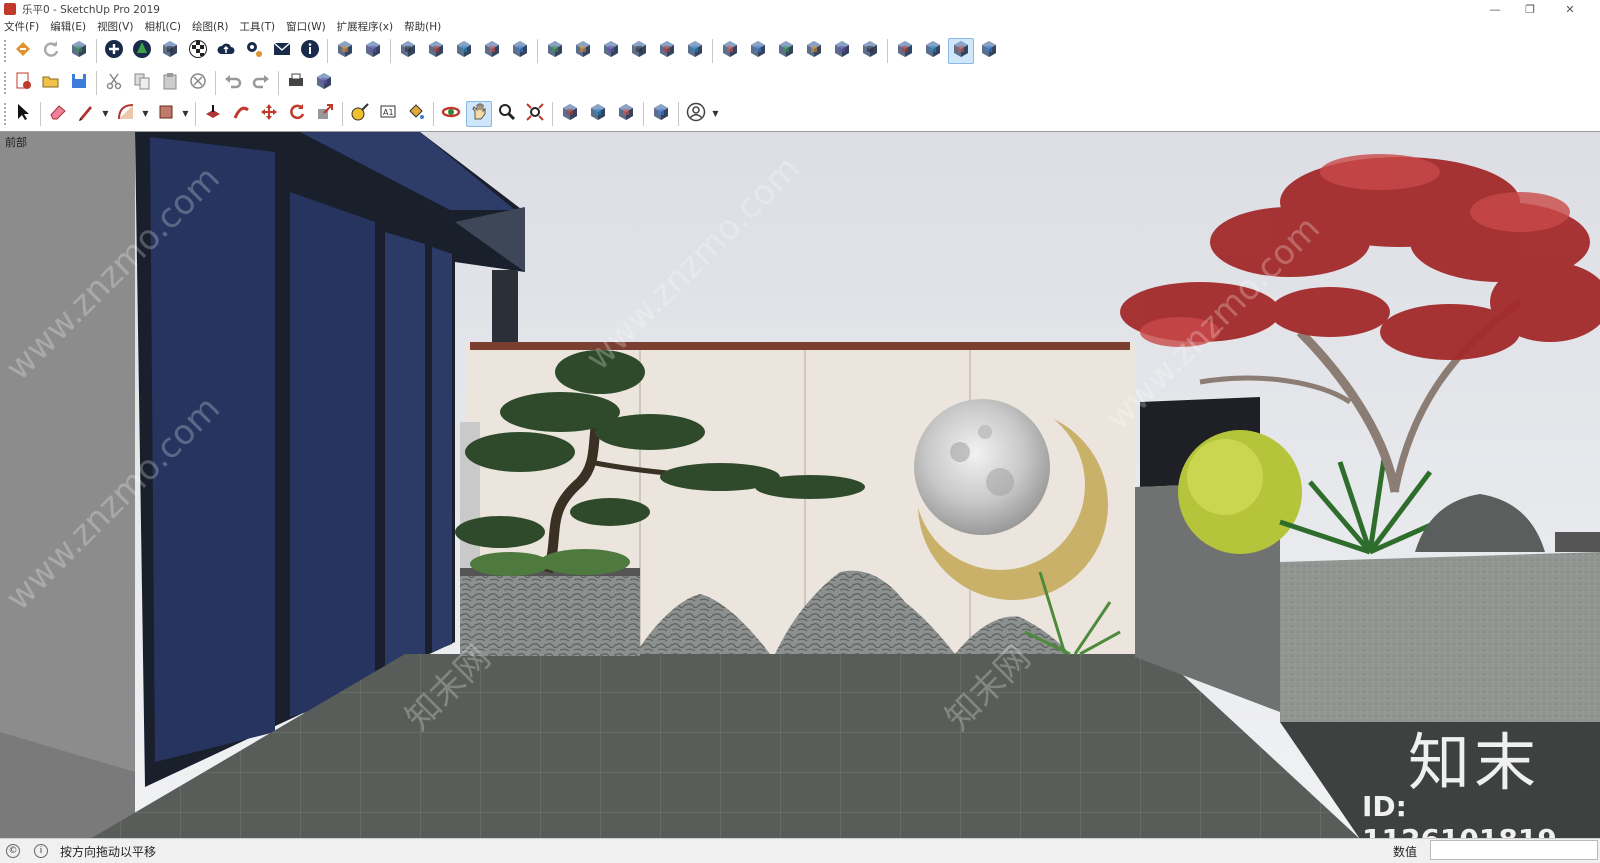 The width and height of the screenshot is (1600, 863). What do you see at coordinates (730, 51) in the screenshot?
I see `xray-style-button` at bounding box center [730, 51].